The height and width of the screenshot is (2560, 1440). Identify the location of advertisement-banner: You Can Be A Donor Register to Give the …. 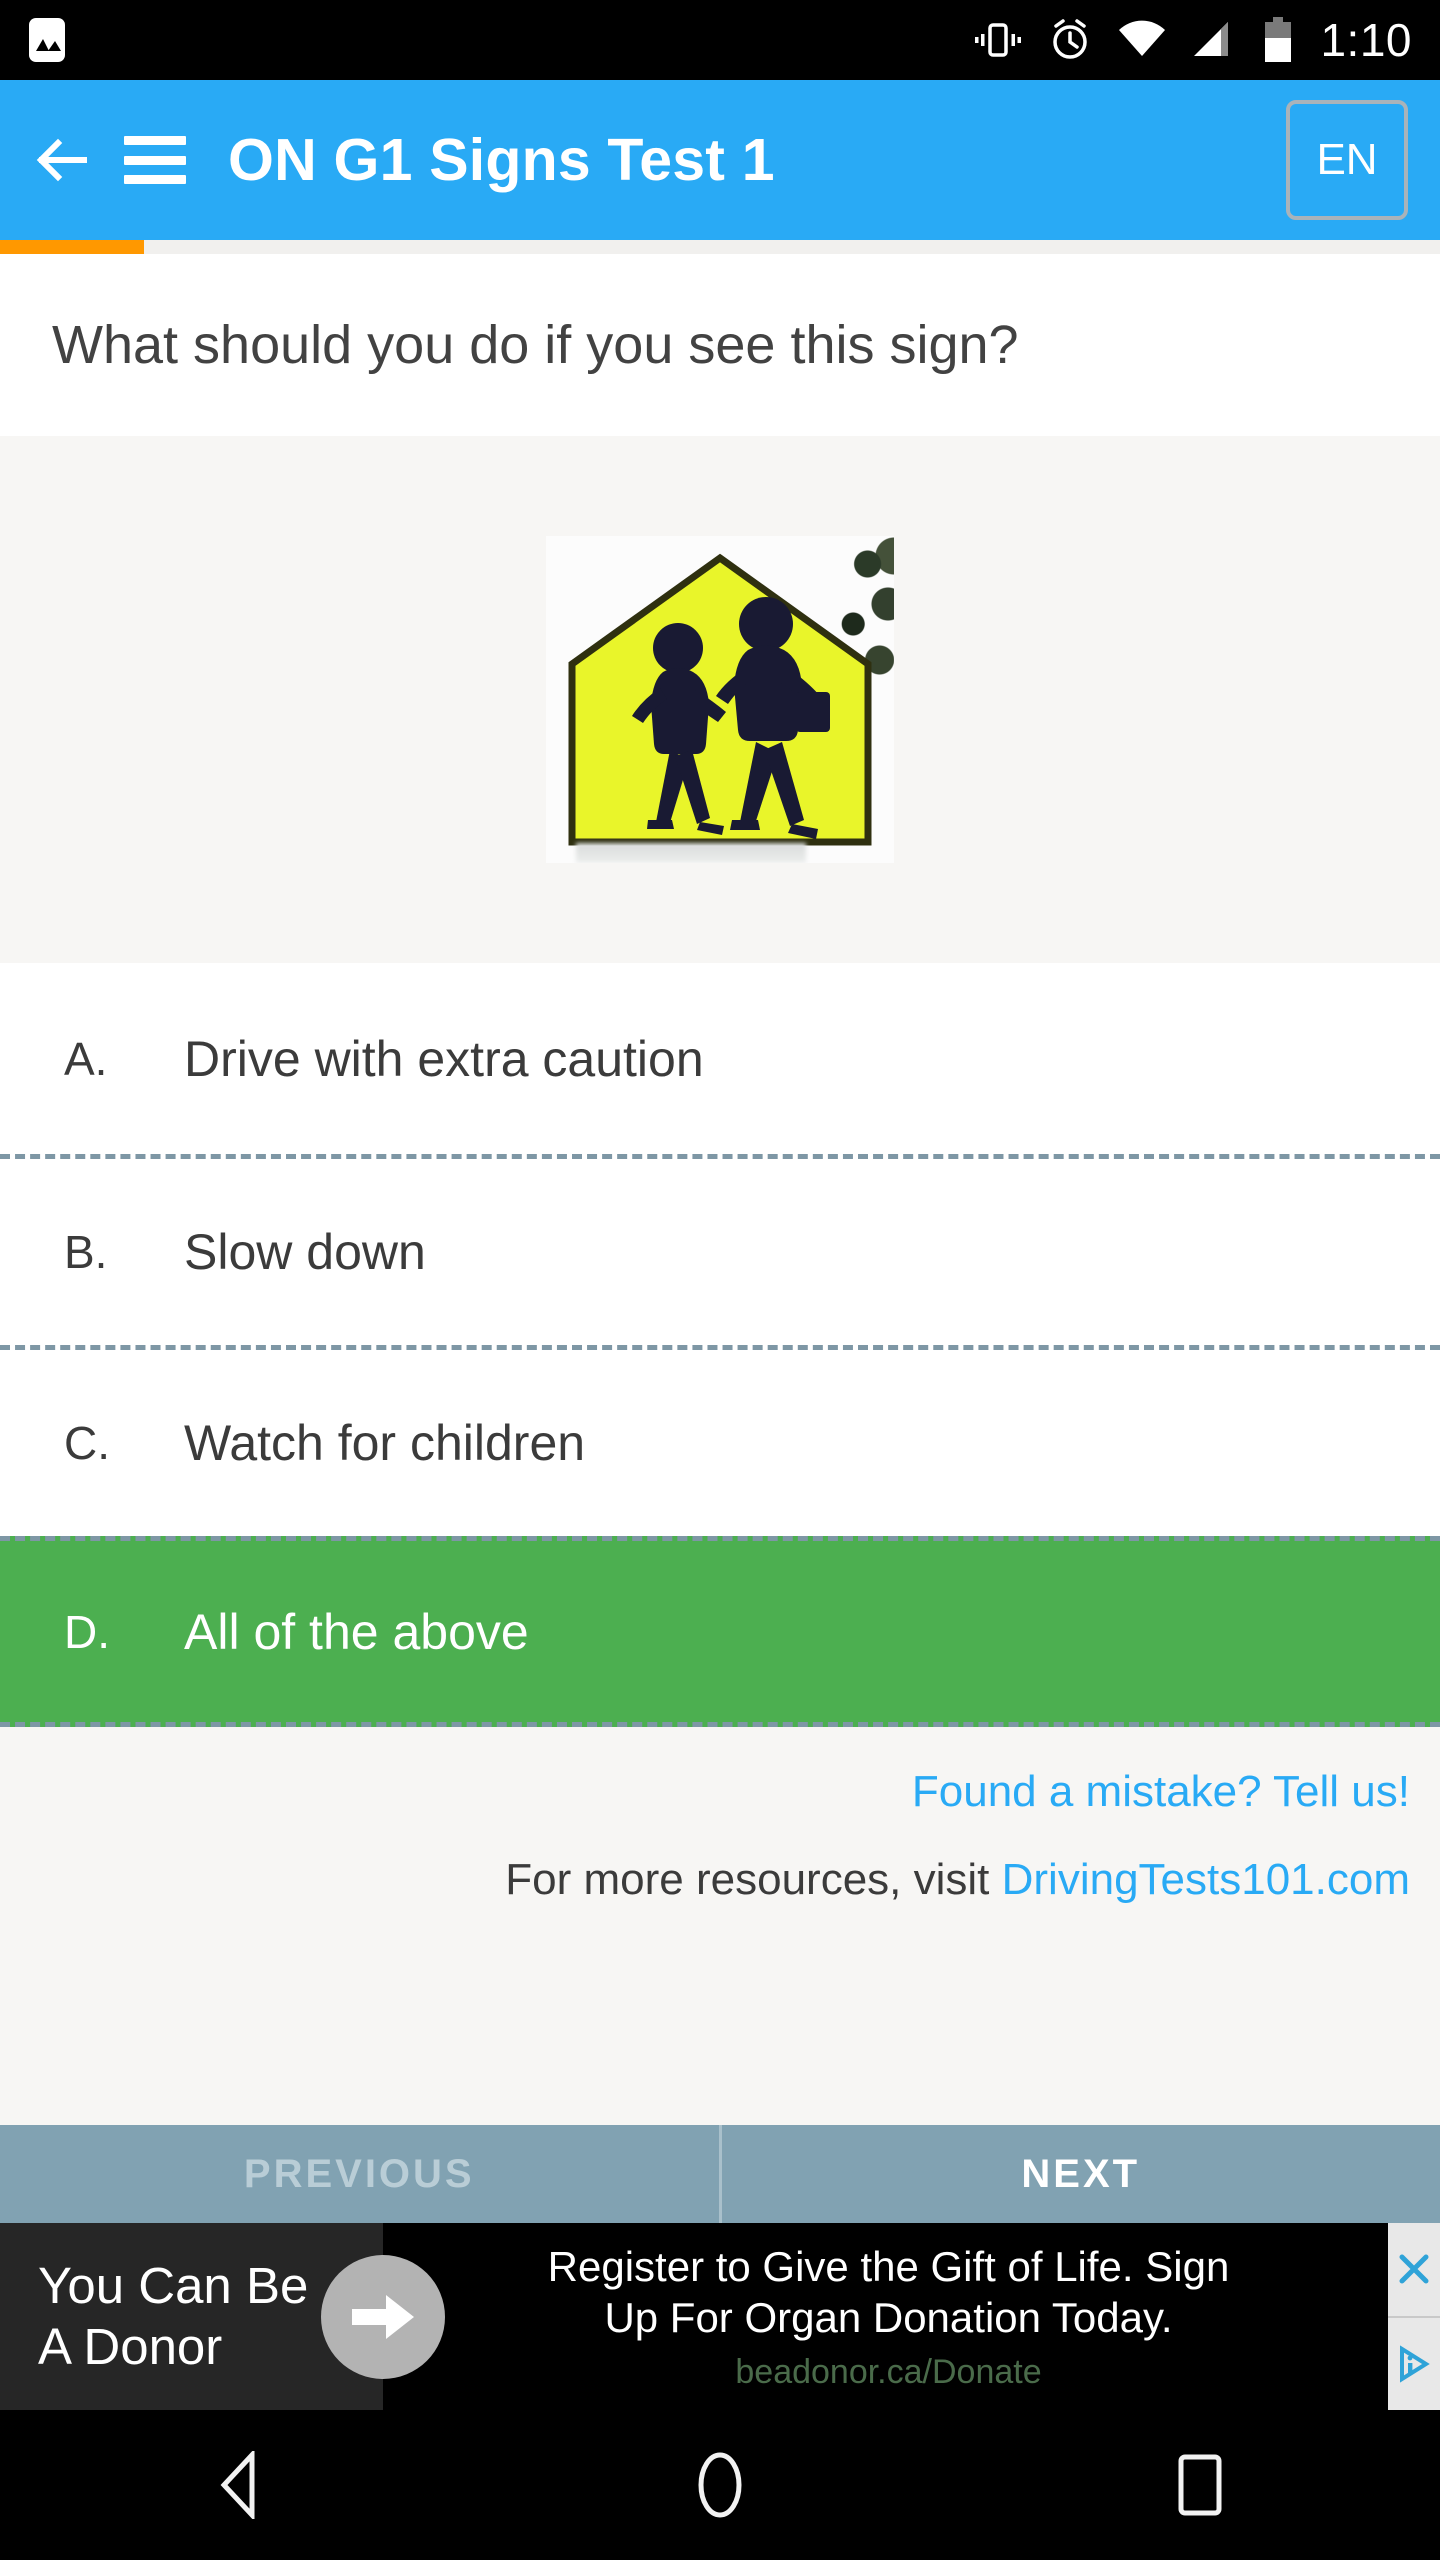
(720, 2316).